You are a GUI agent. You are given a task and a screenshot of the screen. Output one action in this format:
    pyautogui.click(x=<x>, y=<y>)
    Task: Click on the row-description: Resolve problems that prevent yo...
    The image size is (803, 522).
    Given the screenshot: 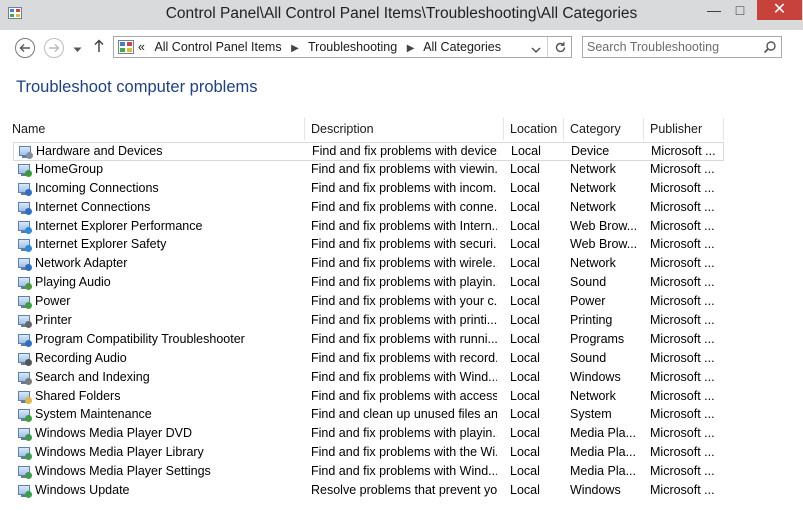 What is the action you would take?
    pyautogui.click(x=404, y=490)
    